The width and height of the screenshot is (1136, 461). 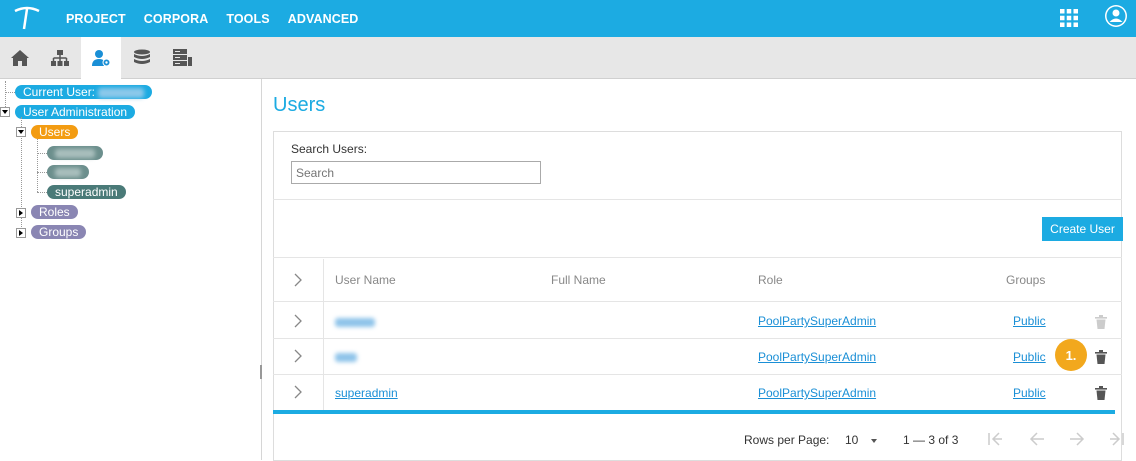 I want to click on database-tool, so click(x=142, y=57).